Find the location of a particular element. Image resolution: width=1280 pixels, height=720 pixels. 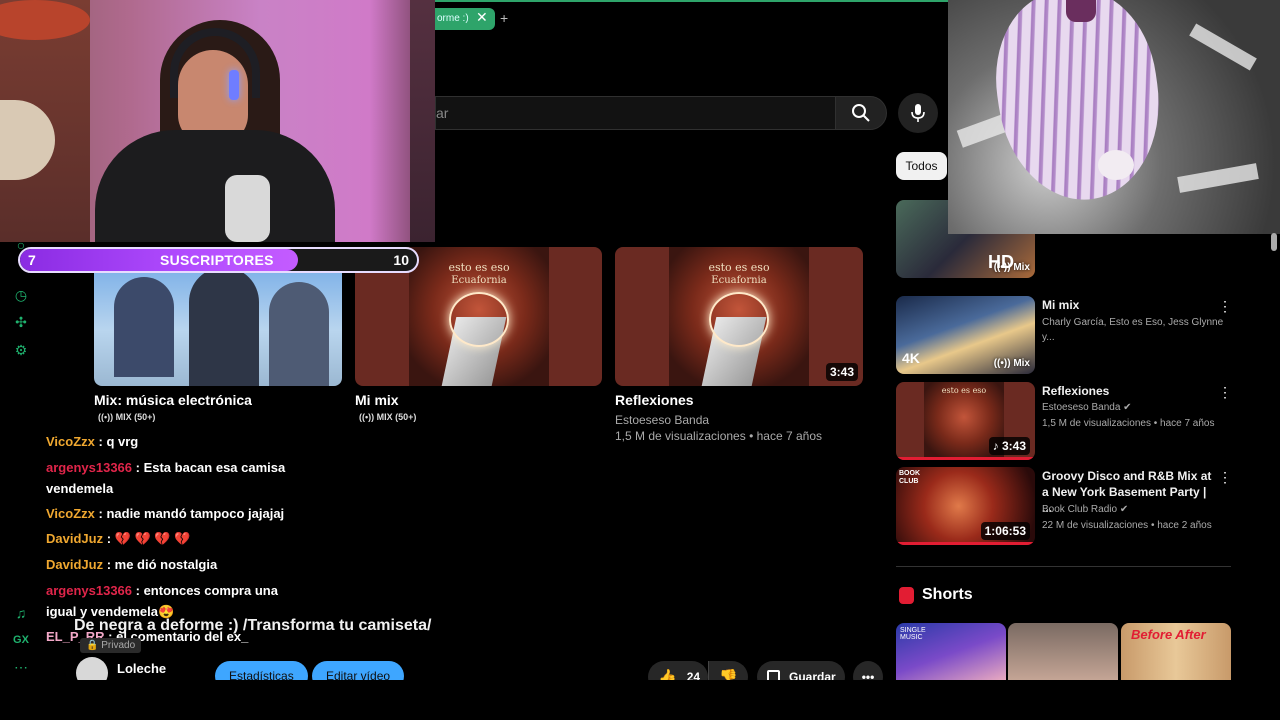

short-thumb is located at coordinates (1063, 653).